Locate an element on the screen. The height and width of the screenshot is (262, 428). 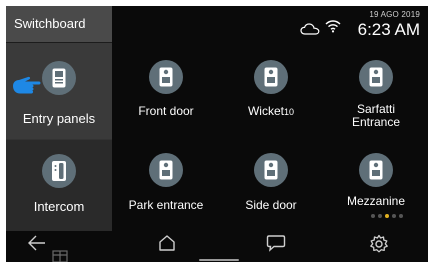
status-bar: 19 AGO 2019 6:23 AM is located at coordinates (270, 24).